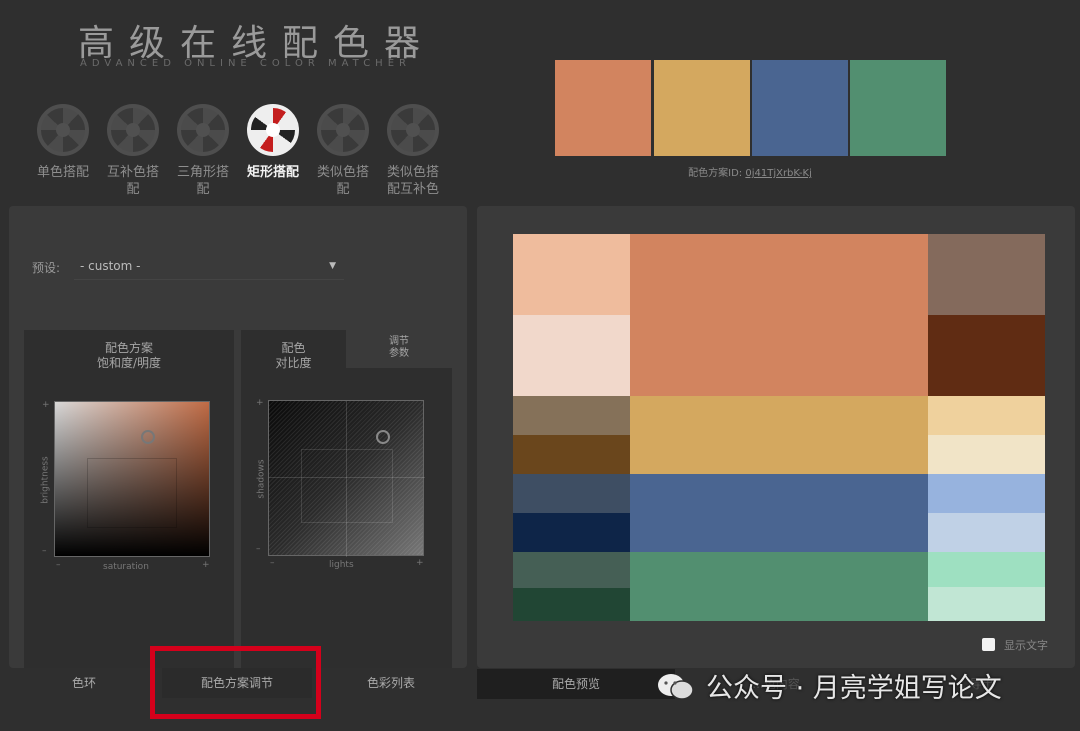  Describe the element at coordinates (341, 565) in the screenshot. I see `lights-axis-label: lights` at that location.